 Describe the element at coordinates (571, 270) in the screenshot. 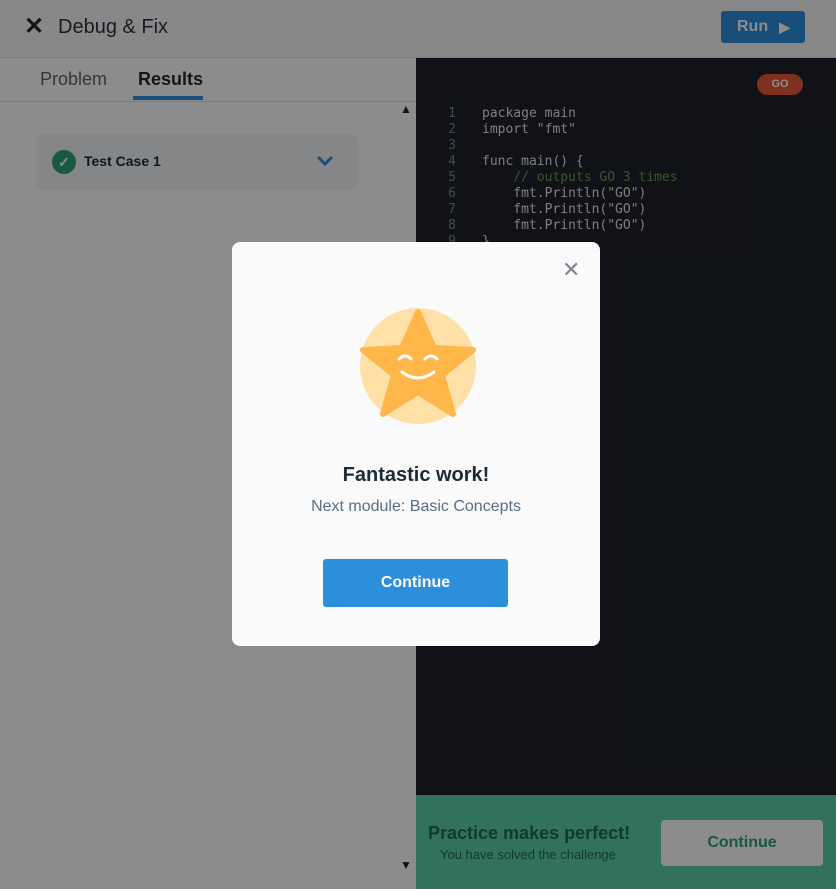

I see `close-icon: ✕` at that location.